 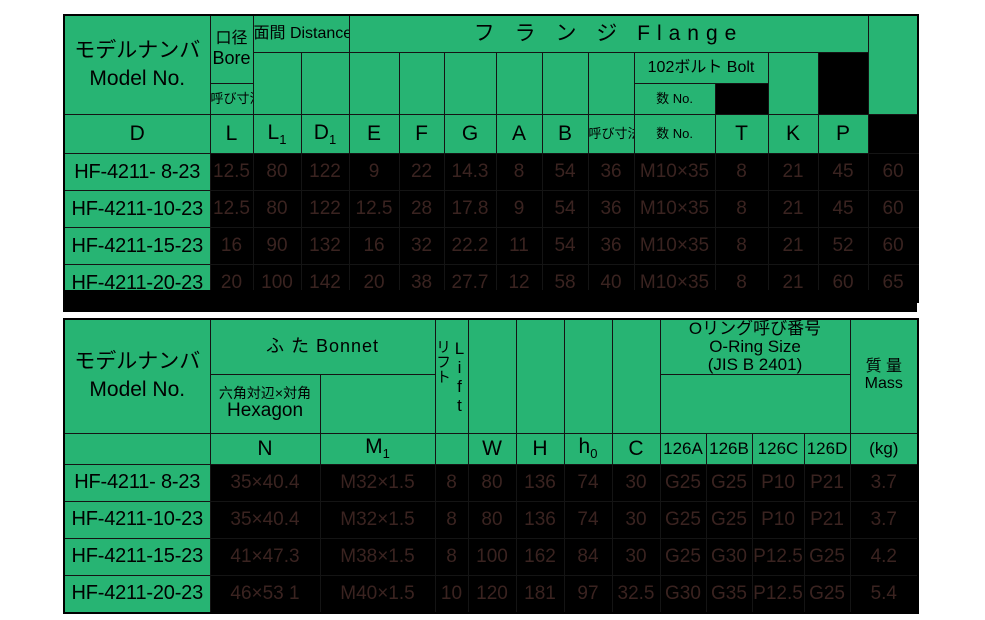 I want to click on header-model-blank, so click(x=137, y=448).